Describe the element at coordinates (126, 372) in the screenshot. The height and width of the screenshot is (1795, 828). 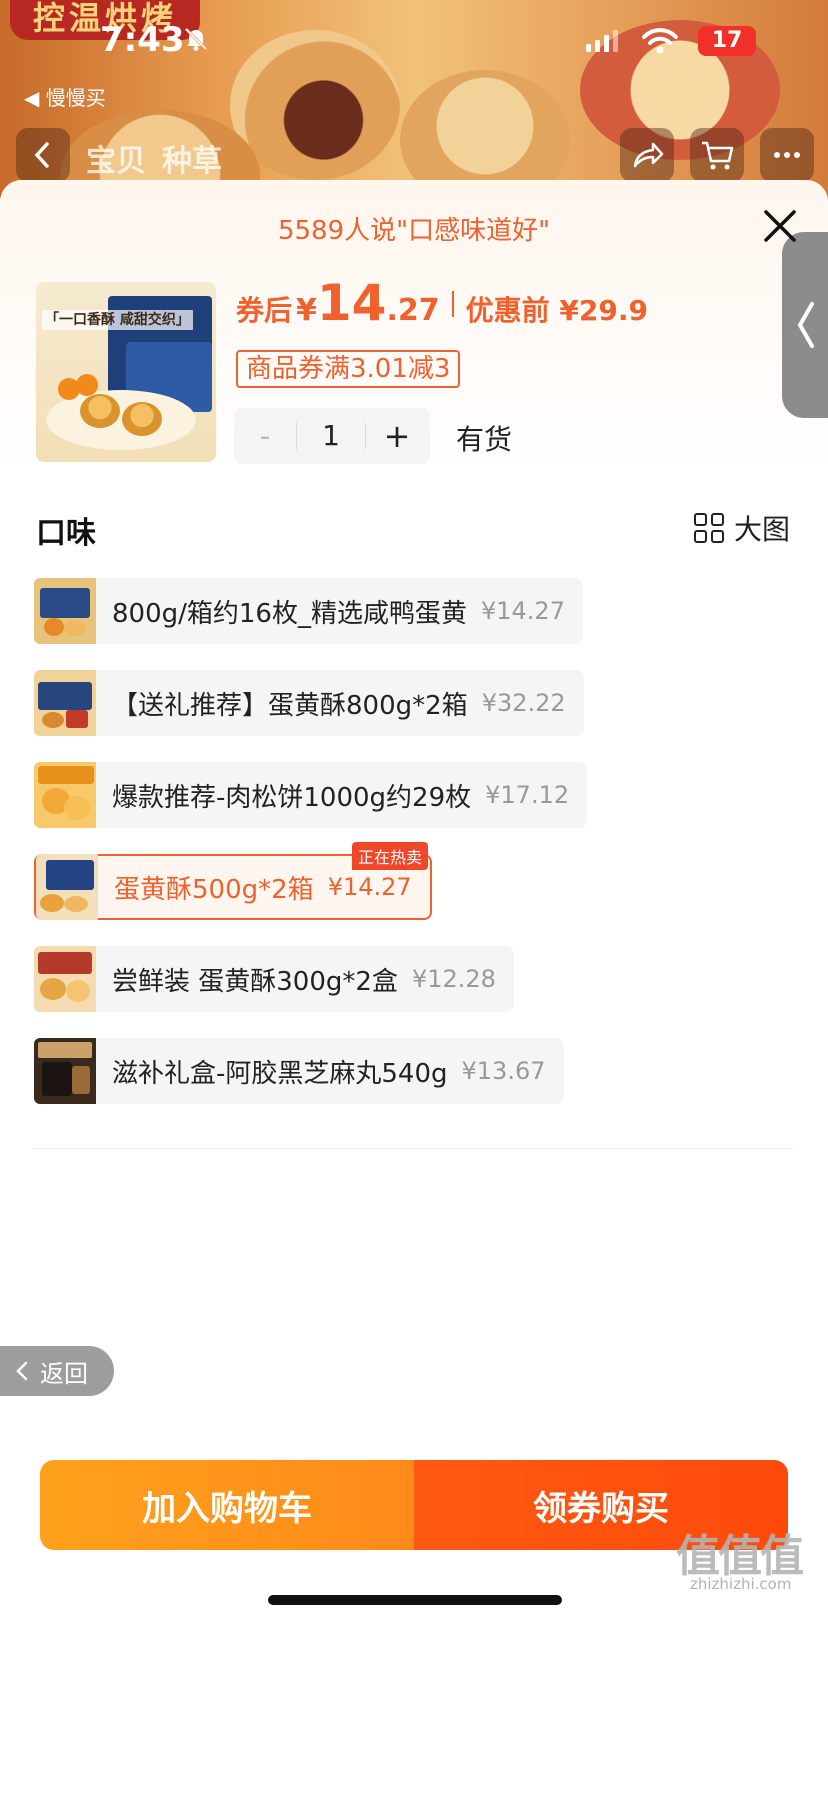
I see `selected-sku-thumbnail: 「一口香酥 咸甜交织」` at that location.